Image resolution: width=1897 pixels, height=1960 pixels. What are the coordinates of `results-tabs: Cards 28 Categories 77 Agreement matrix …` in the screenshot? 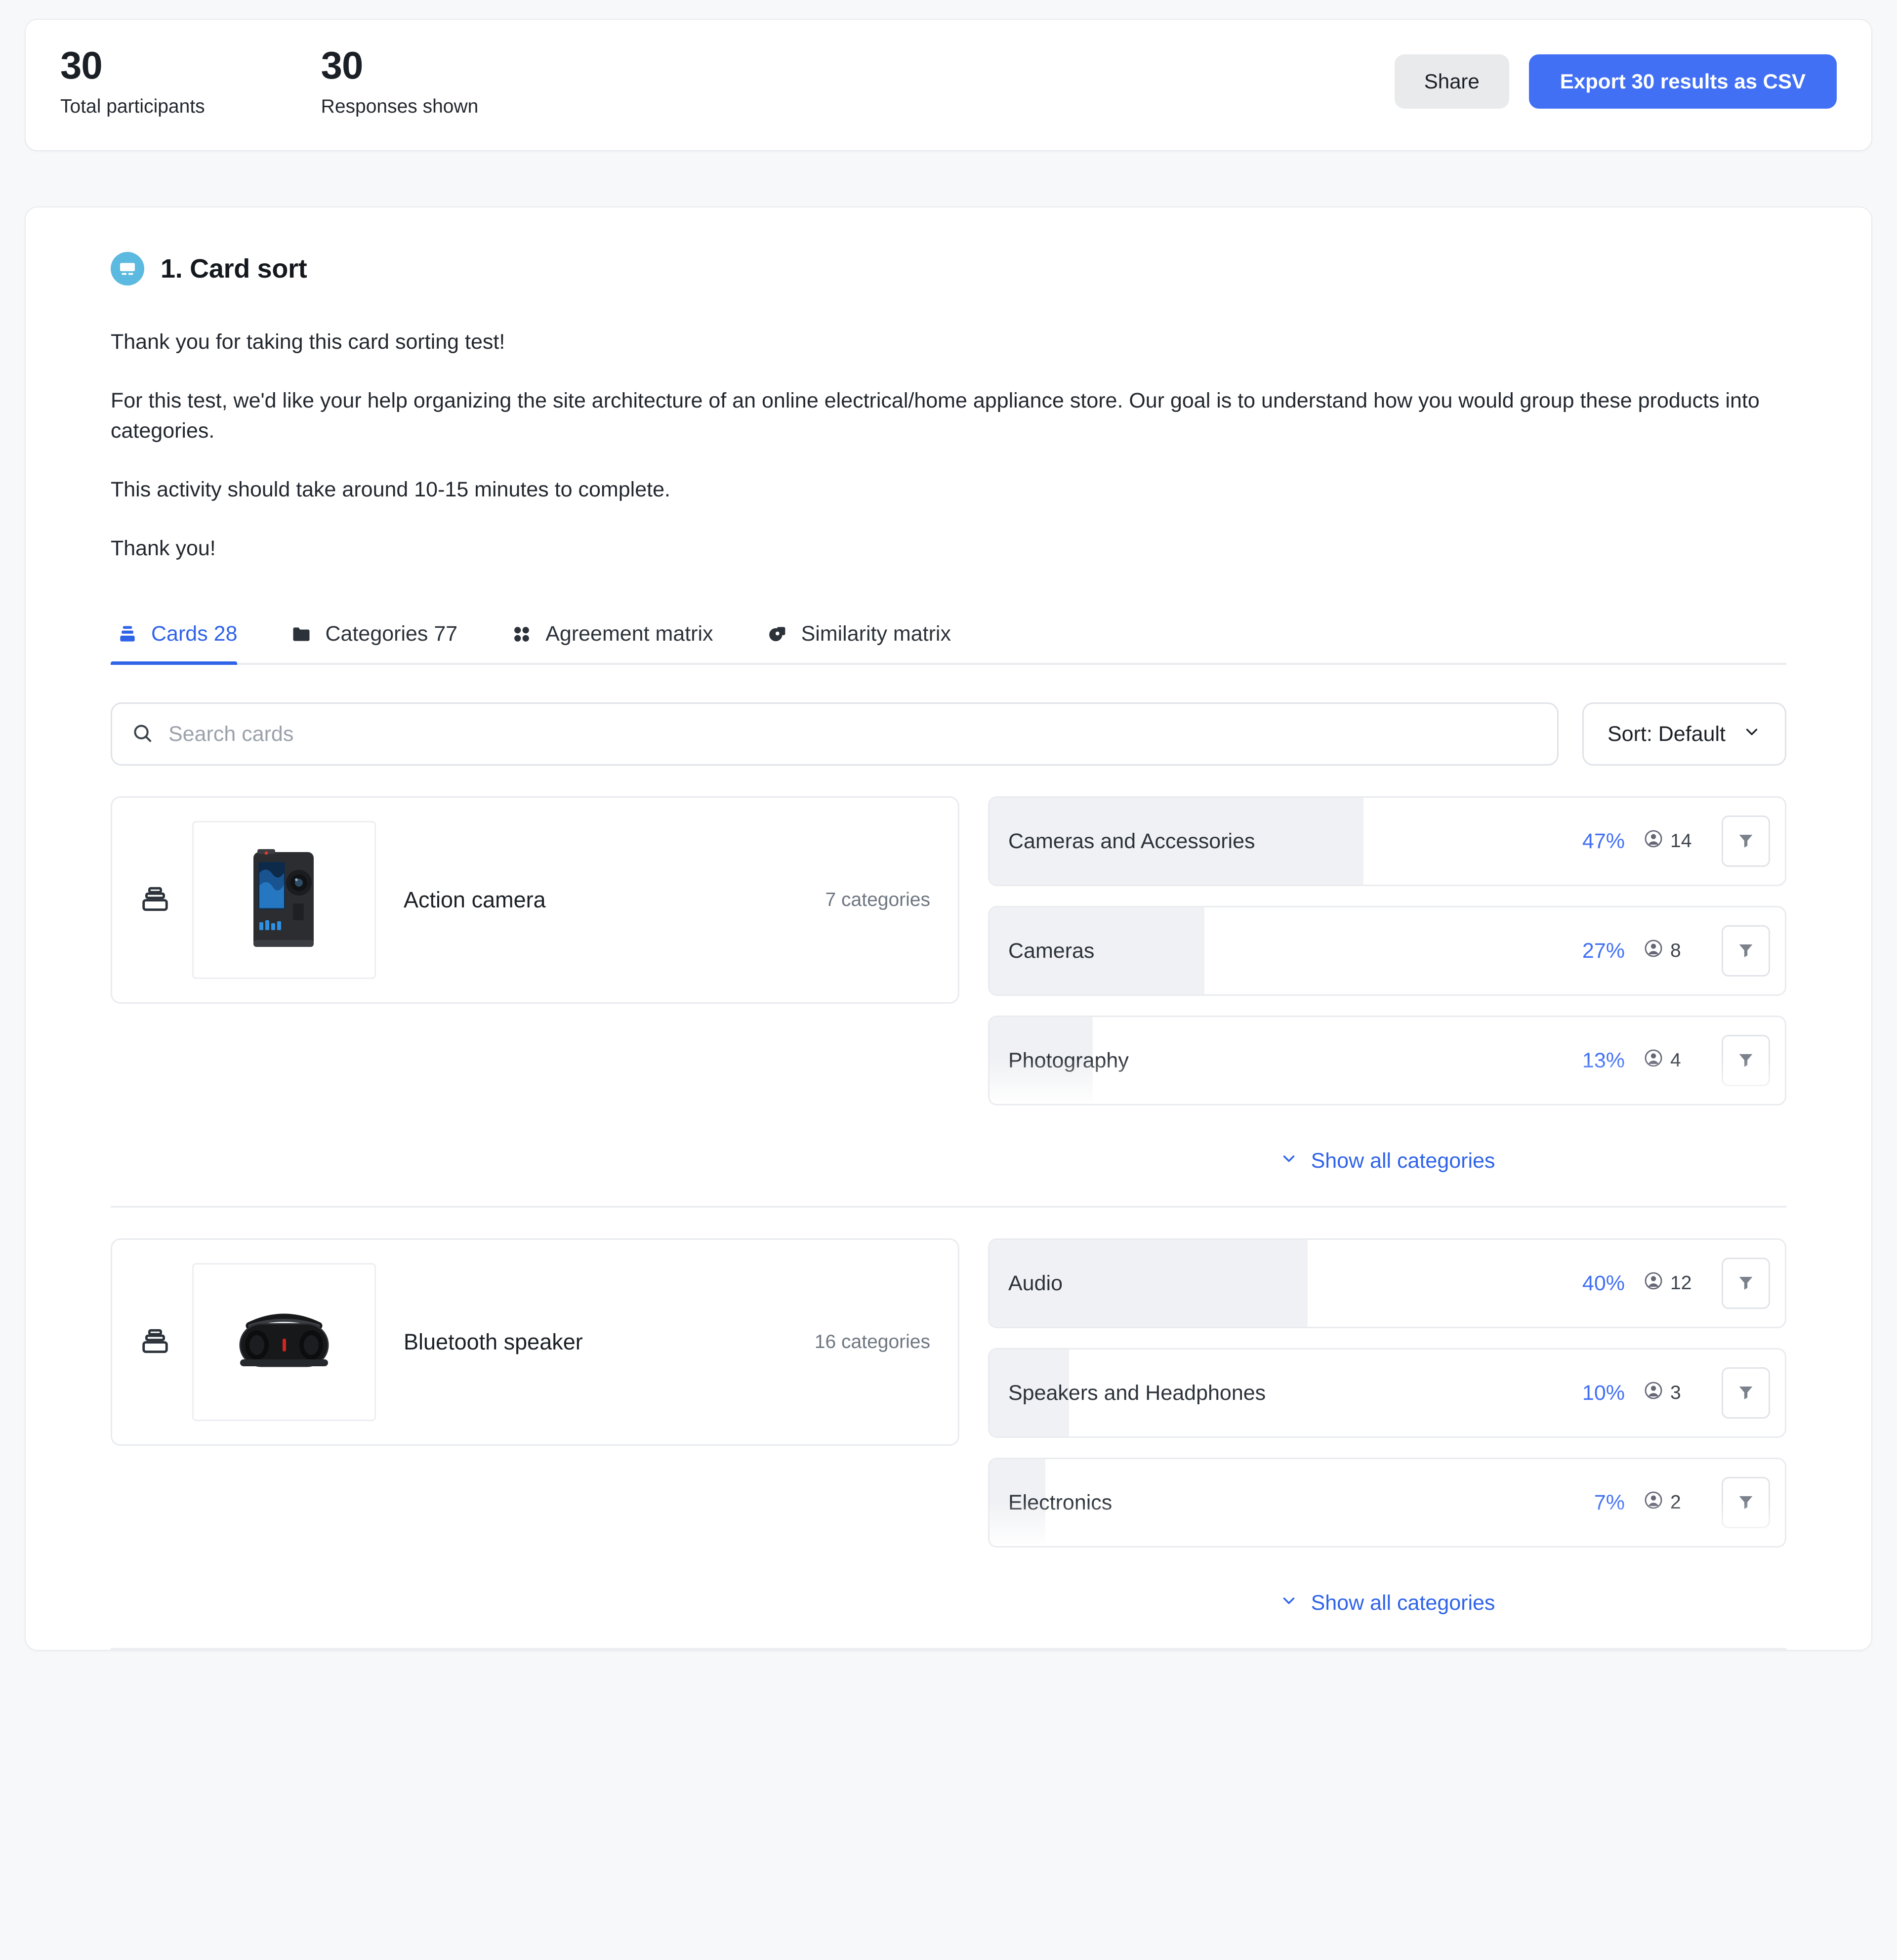 It's located at (948, 639).